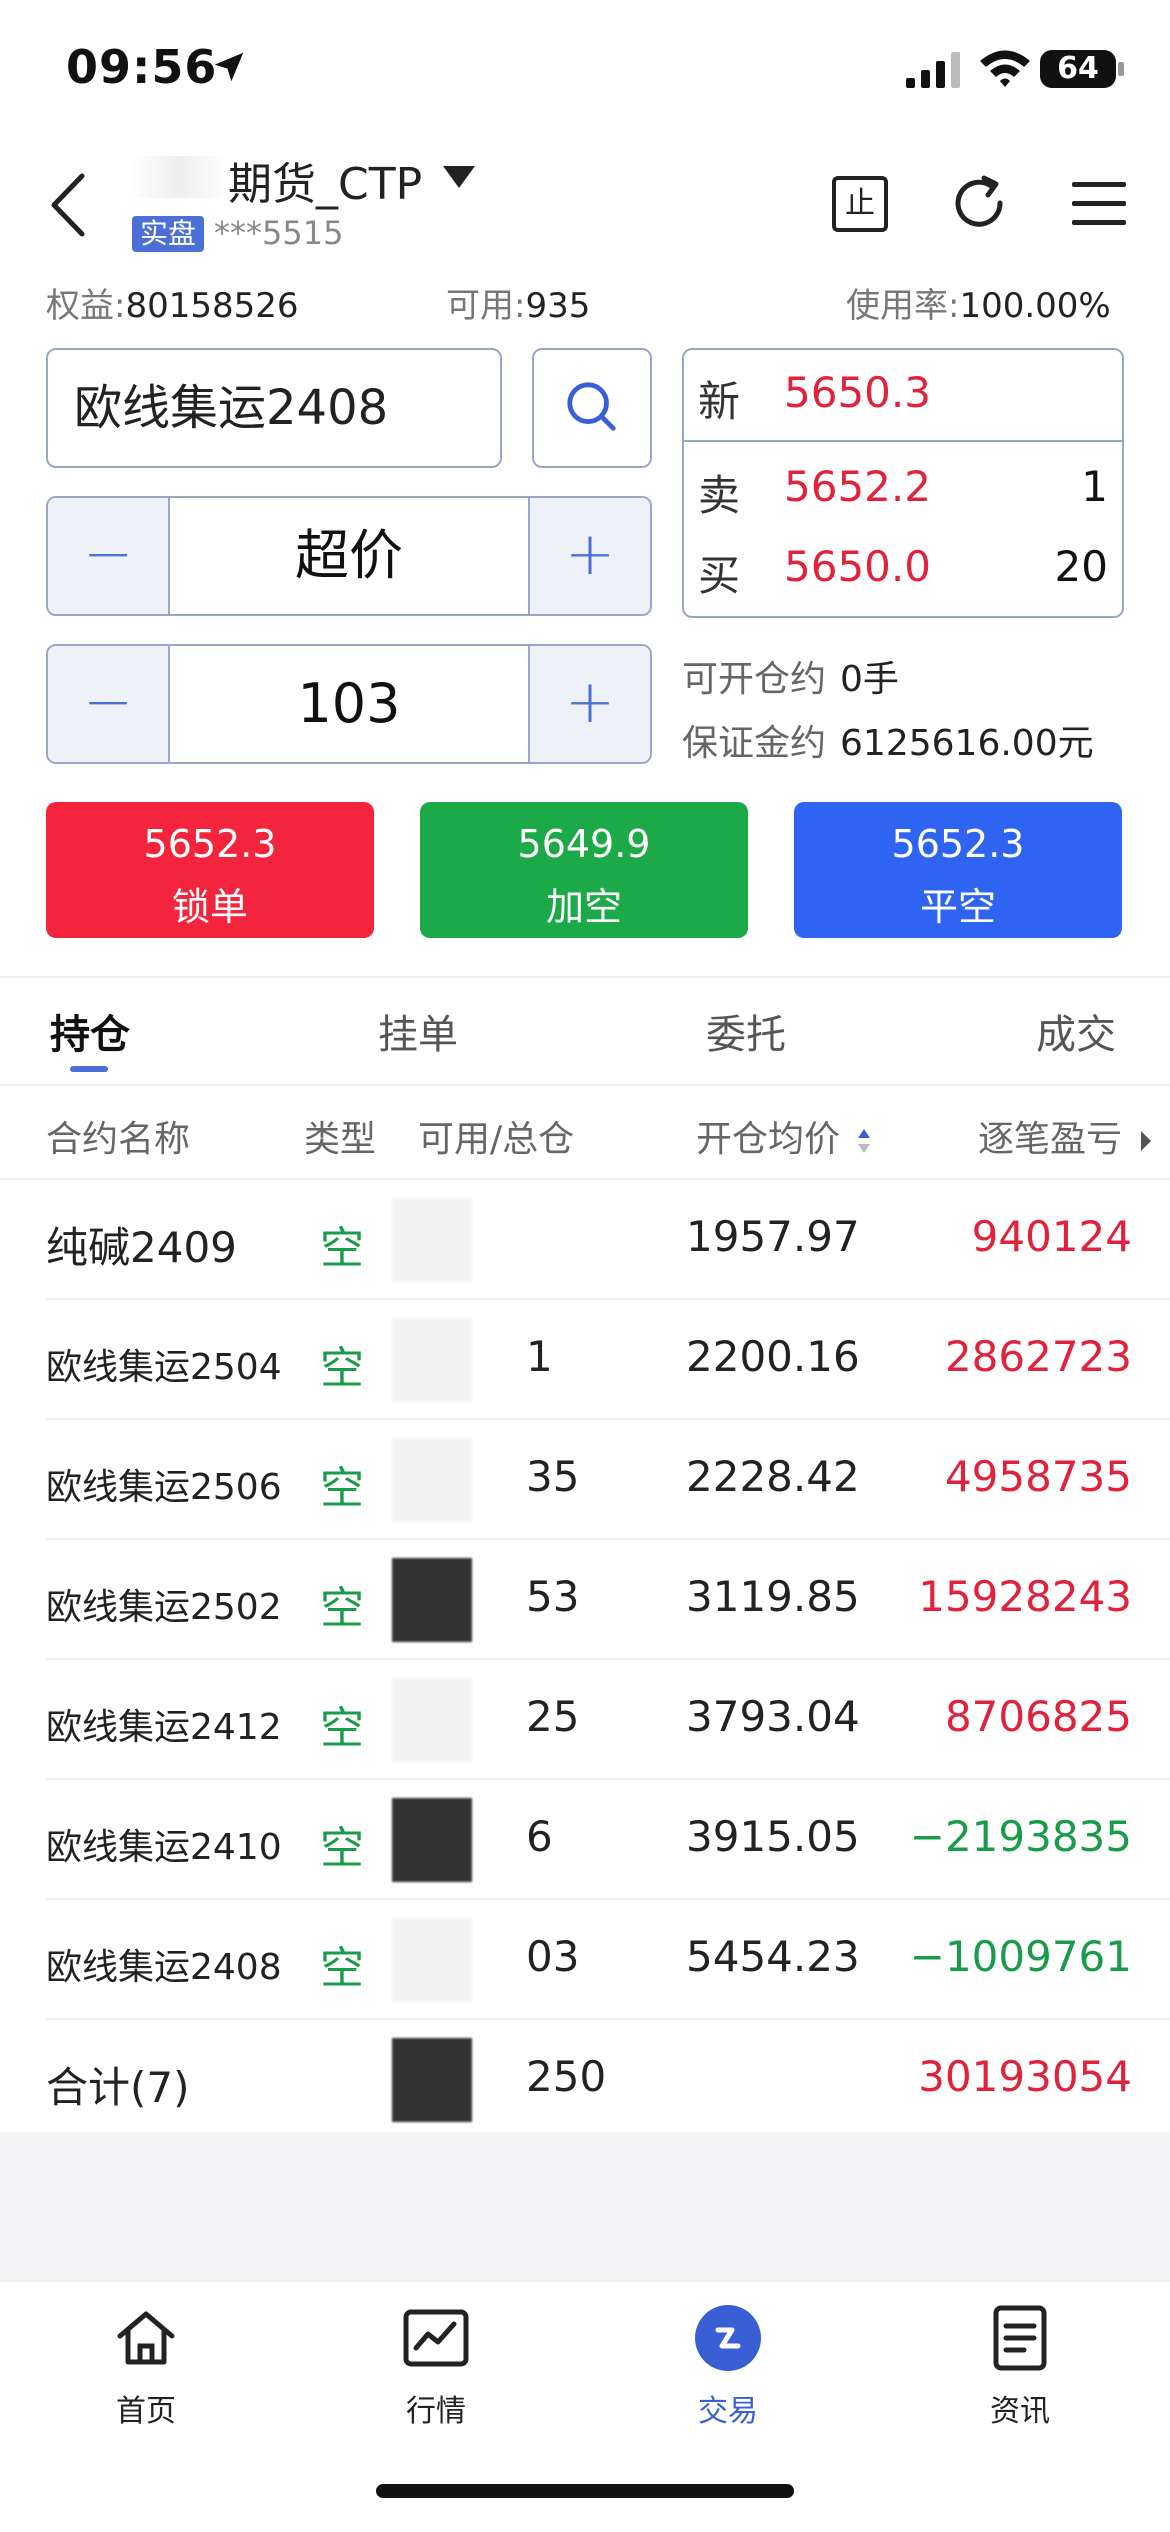  Describe the element at coordinates (585, 1240) in the screenshot. I see `table-row: 纯碱2409 空 1957.97 940124` at that location.